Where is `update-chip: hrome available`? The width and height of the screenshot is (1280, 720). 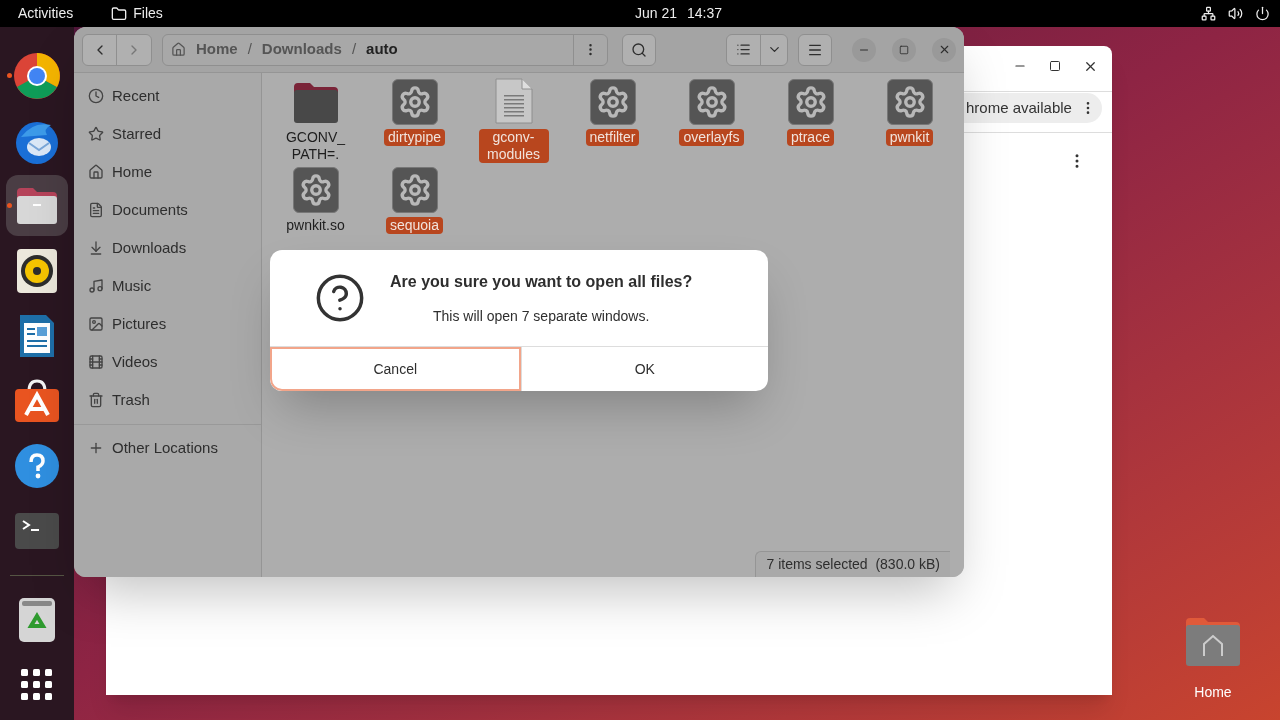 update-chip: hrome available is located at coordinates (1033, 108).